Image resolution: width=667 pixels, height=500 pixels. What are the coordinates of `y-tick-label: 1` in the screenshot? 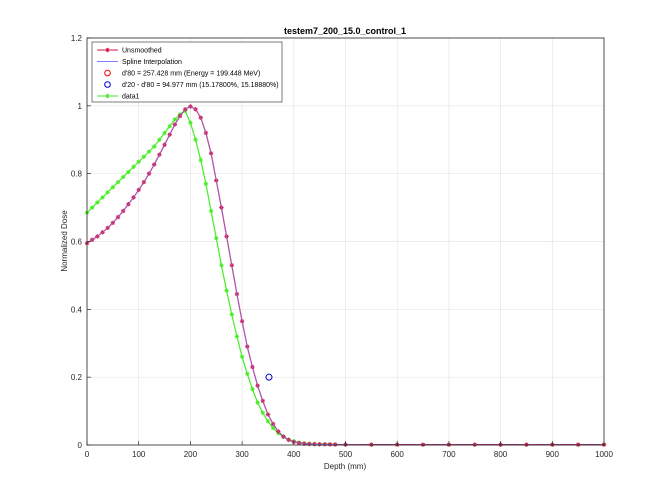 It's located at (80, 106).